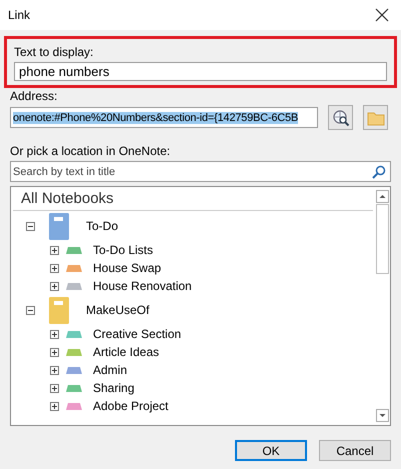 Image resolution: width=401 pixels, height=469 pixels. What do you see at coordinates (382, 15) in the screenshot?
I see `close-icon` at bounding box center [382, 15].